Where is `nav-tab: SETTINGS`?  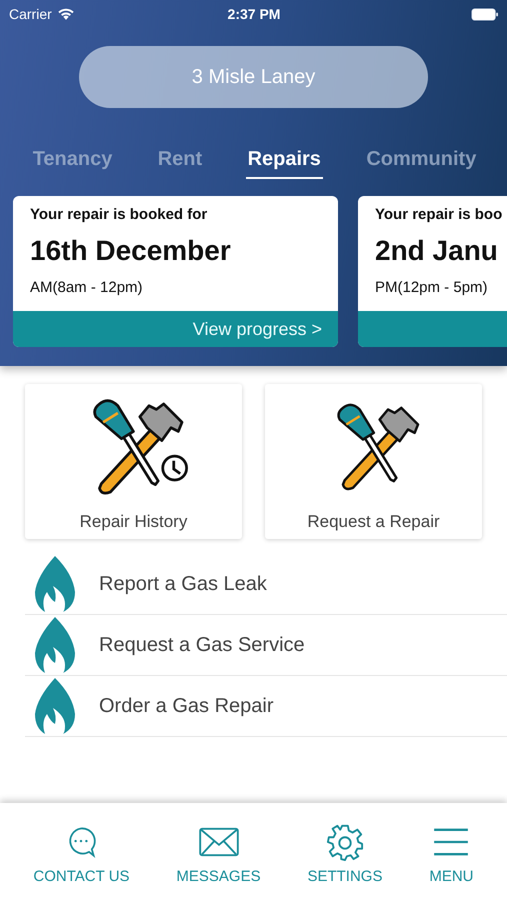
nav-tab: SETTINGS is located at coordinates (344, 876).